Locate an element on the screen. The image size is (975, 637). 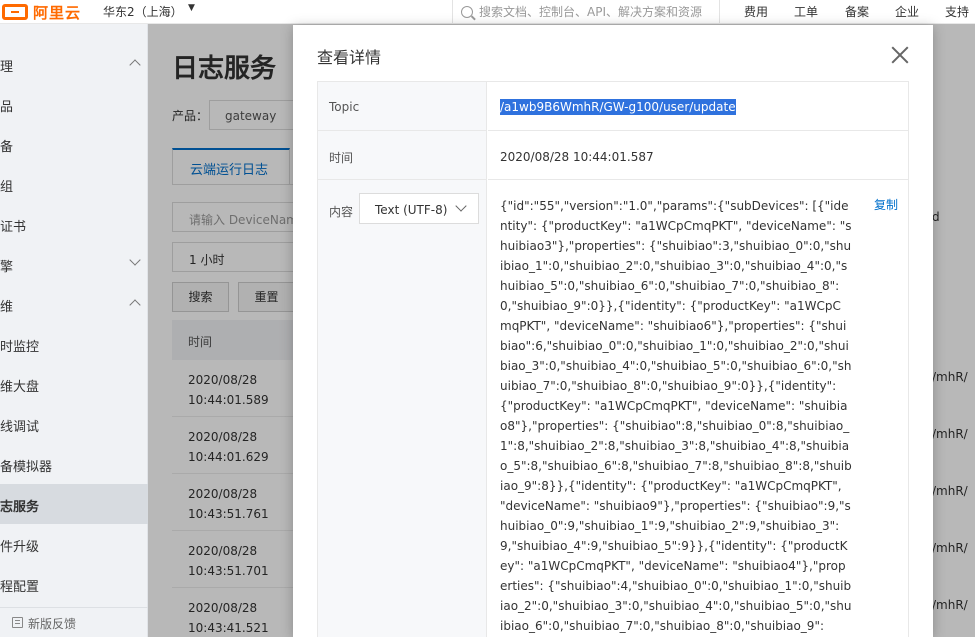
sidebar-item-label: 线调试 is located at coordinates (20, 427).